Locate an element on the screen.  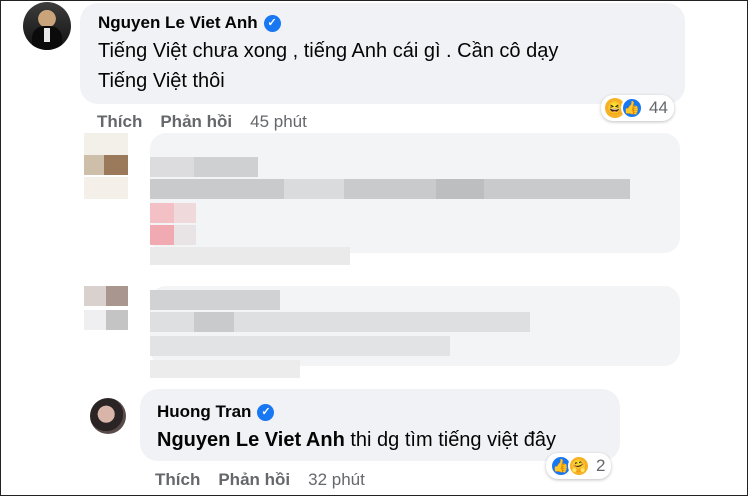
comment-text-body: thi dg tìm tiếng việt đây is located at coordinates (453, 440).